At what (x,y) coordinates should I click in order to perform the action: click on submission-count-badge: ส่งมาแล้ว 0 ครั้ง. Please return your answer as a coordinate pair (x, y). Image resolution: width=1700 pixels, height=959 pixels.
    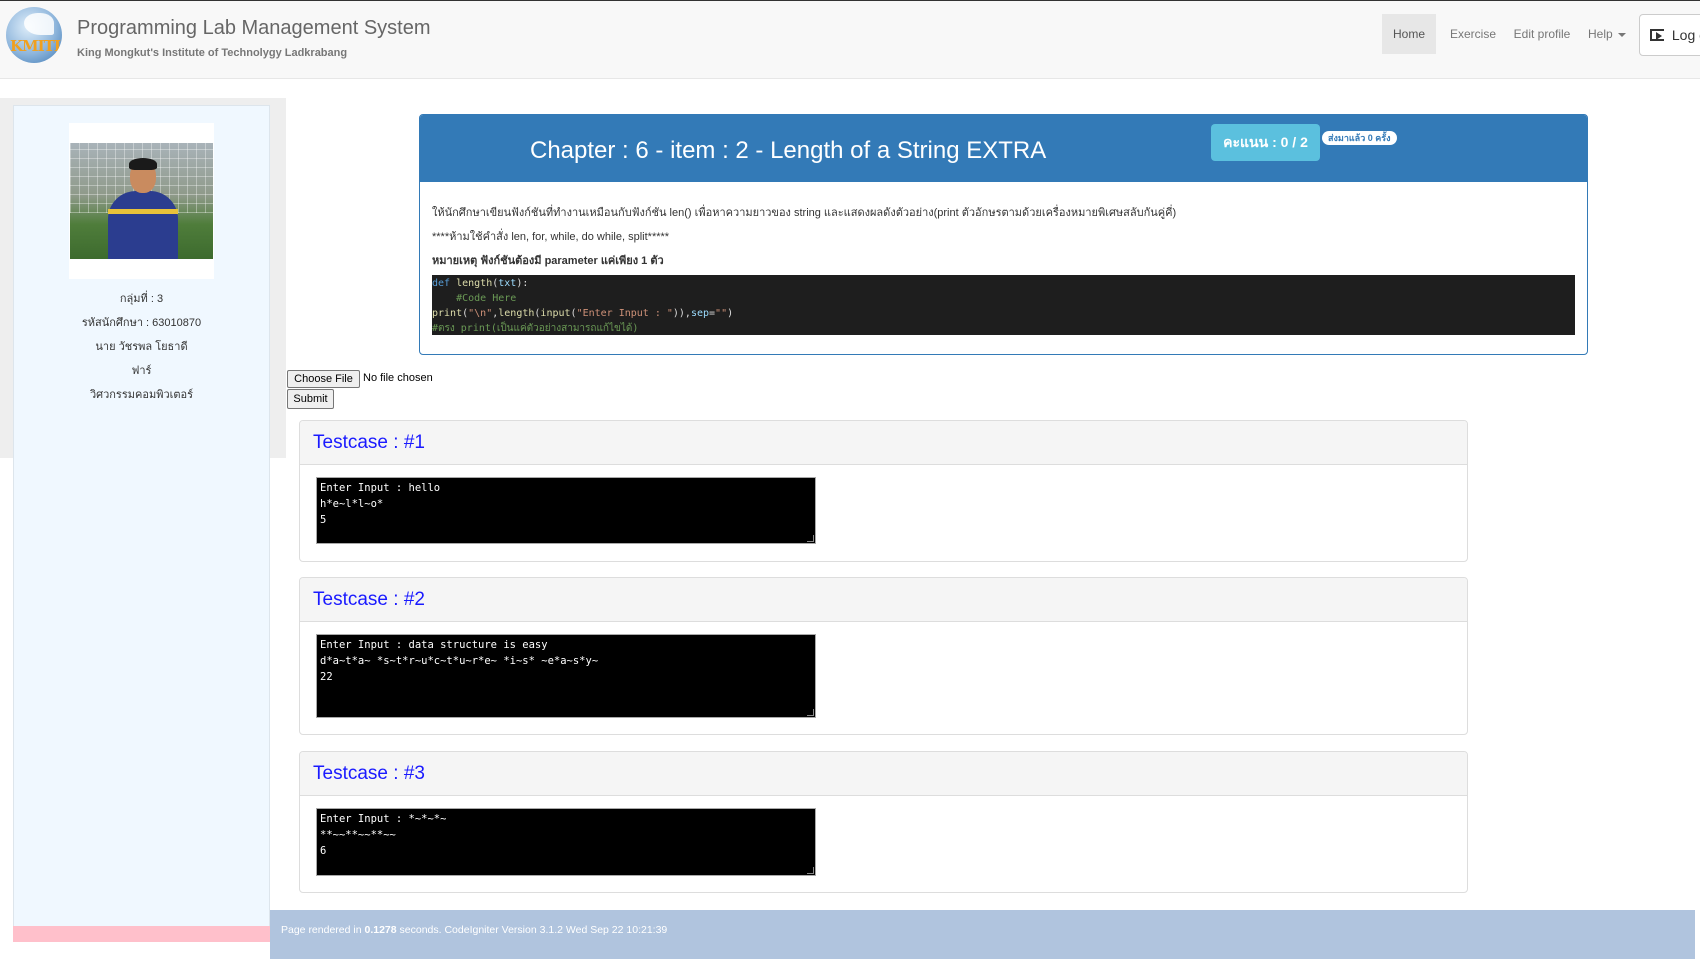
    Looking at the image, I should click on (1359, 138).